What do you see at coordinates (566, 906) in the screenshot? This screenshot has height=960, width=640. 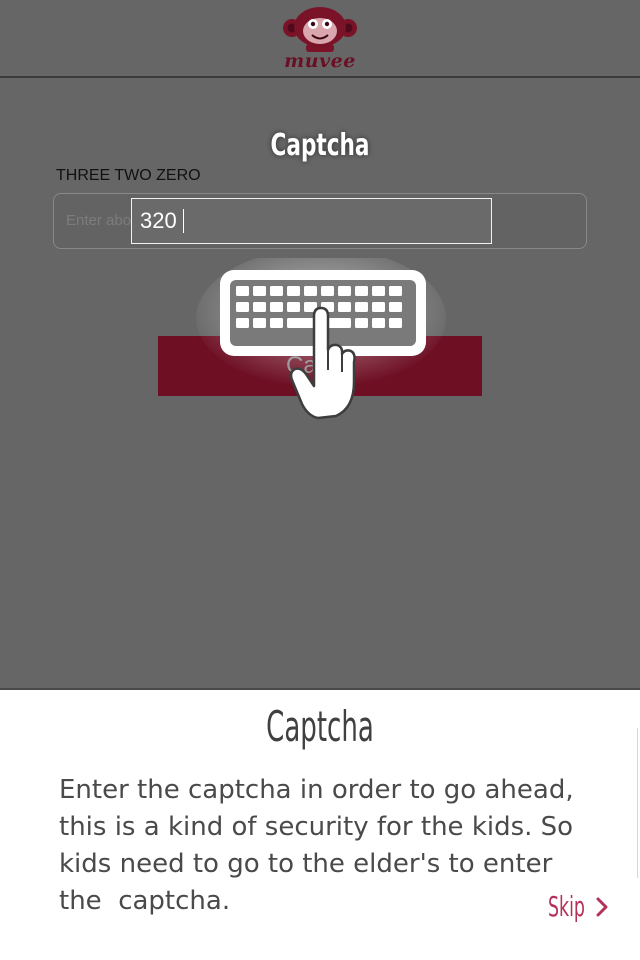 I see `skip-label: Skip` at bounding box center [566, 906].